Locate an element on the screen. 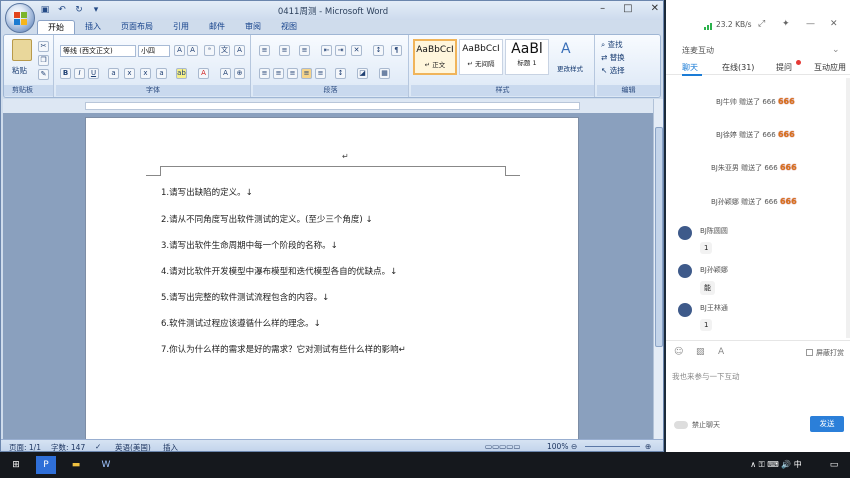 The height and width of the screenshot is (478, 850). font-style-icon: A is located at coordinates (721, 352).